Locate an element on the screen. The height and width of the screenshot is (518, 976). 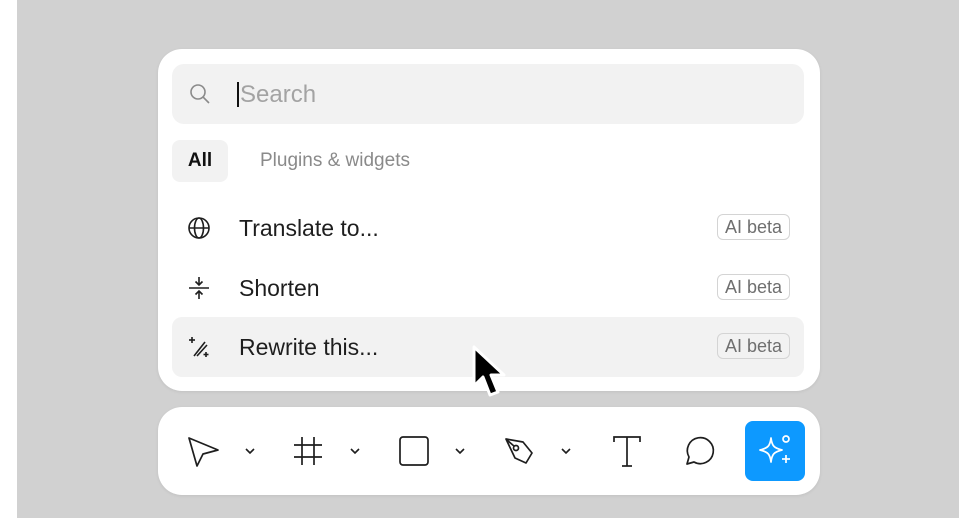
pen-tool-button is located at coordinates (520, 451).